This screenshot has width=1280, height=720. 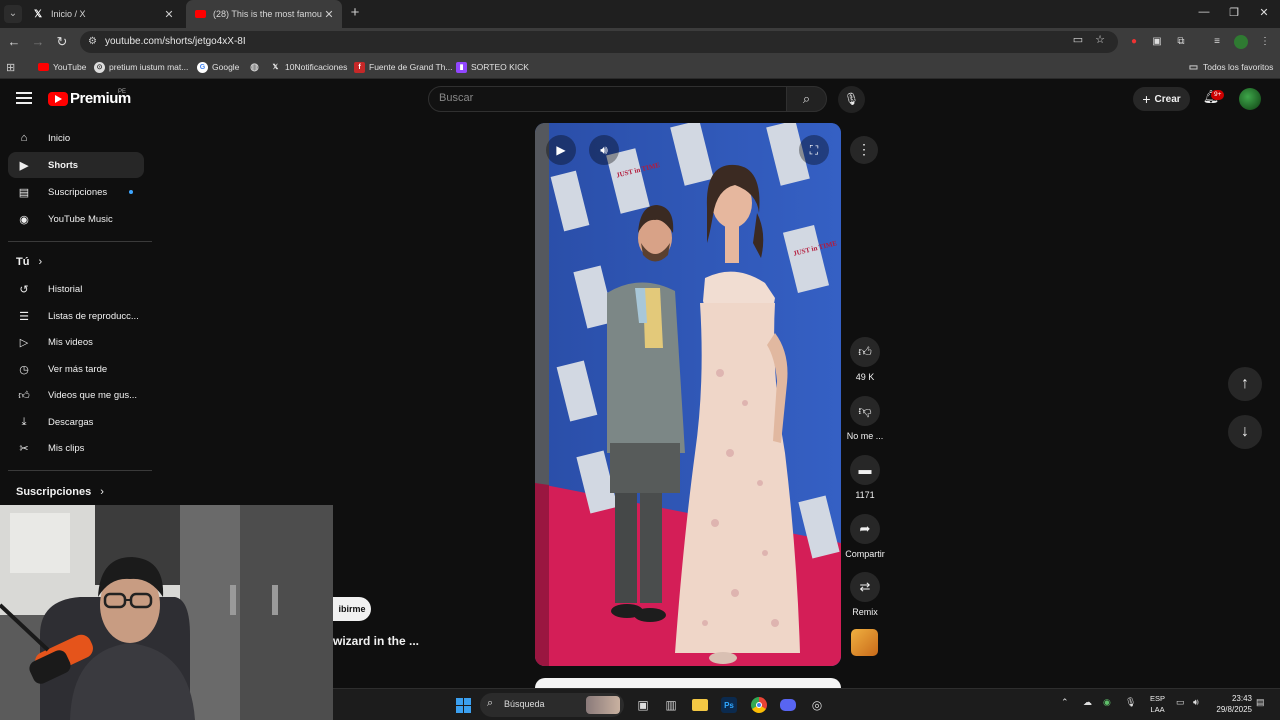 What do you see at coordinates (1241, 42) in the screenshot?
I see `profile-avatar` at bounding box center [1241, 42].